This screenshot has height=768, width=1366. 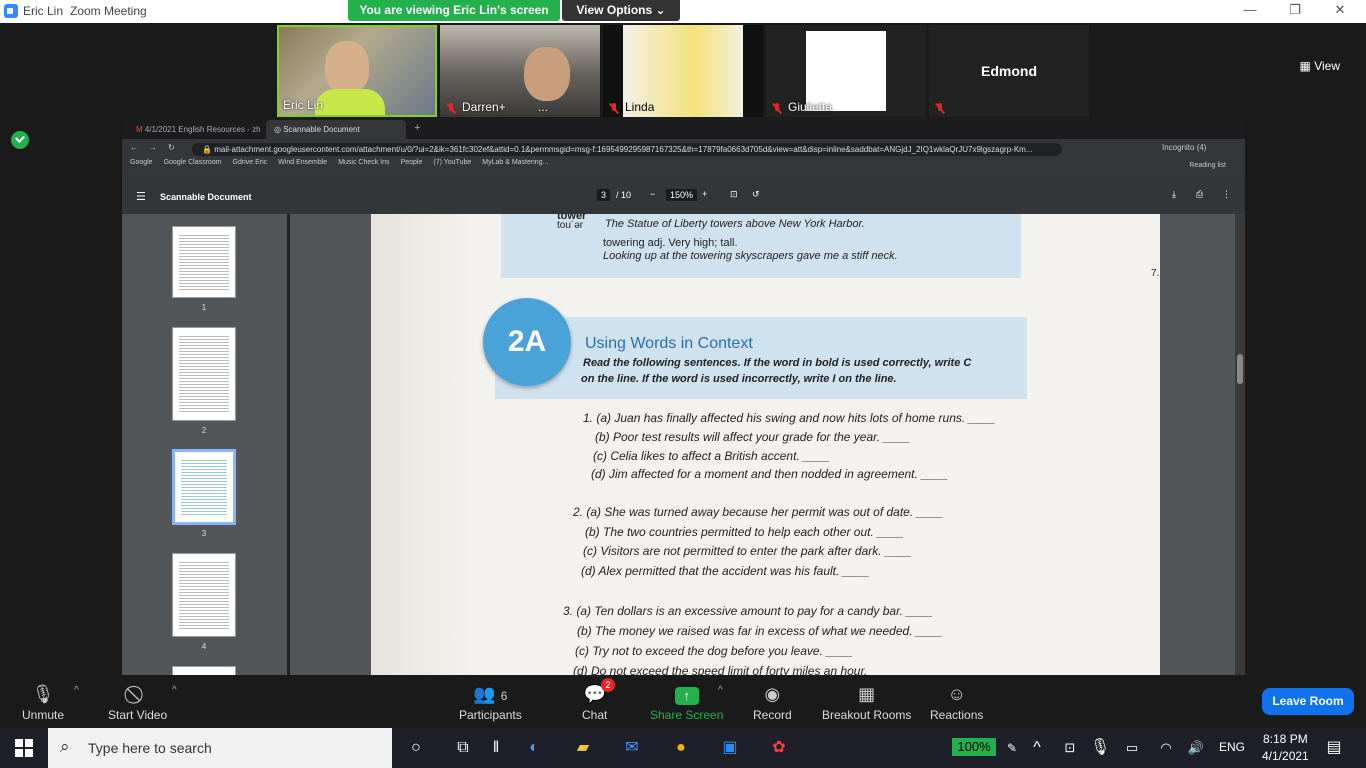 I want to click on breakout-rooms-button: ▦ Breakout Rooms, so click(x=866, y=702).